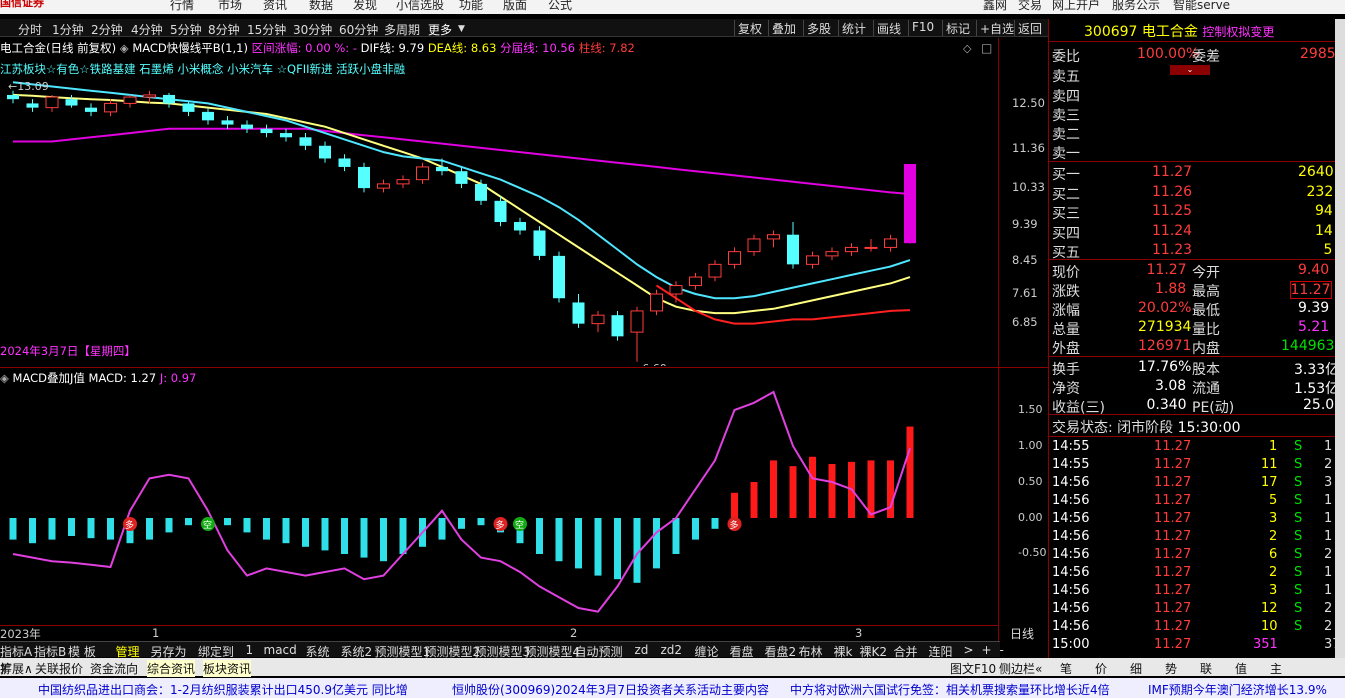  What do you see at coordinates (1201, 6) in the screenshot?
I see `menu-item-right: 智能serve` at bounding box center [1201, 6].